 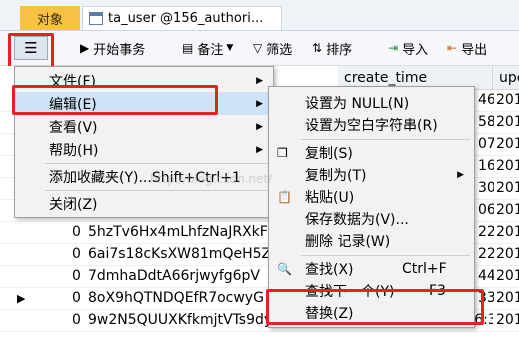 What do you see at coordinates (193, 276) in the screenshot?
I see `cell-code: 7dmhaDdtA66rjwyfg6pV` at bounding box center [193, 276].